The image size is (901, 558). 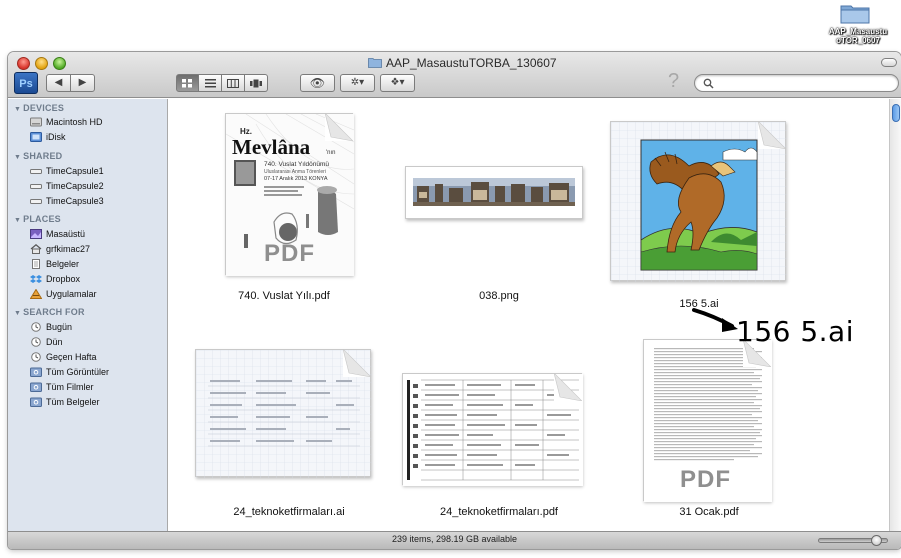 What do you see at coordinates (63, 294) in the screenshot?
I see `sidebar-item-uygulamalar: Uygulamalar` at bounding box center [63, 294].